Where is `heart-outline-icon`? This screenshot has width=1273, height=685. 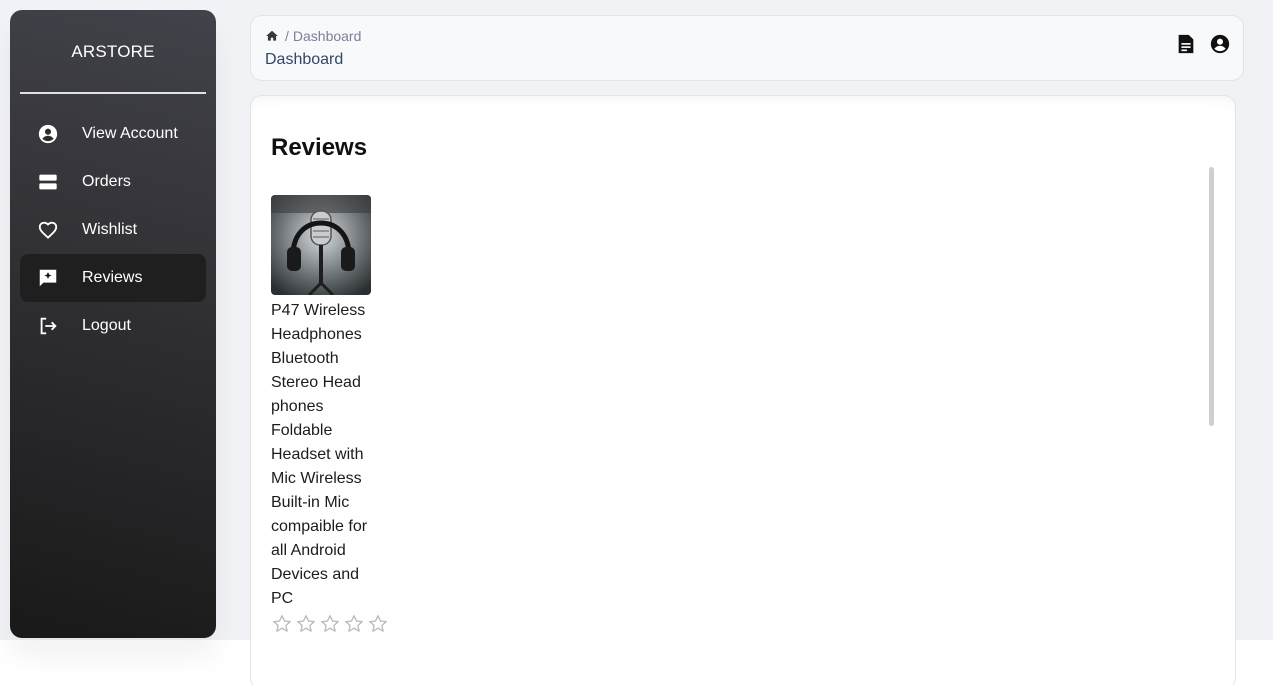 heart-outline-icon is located at coordinates (48, 230).